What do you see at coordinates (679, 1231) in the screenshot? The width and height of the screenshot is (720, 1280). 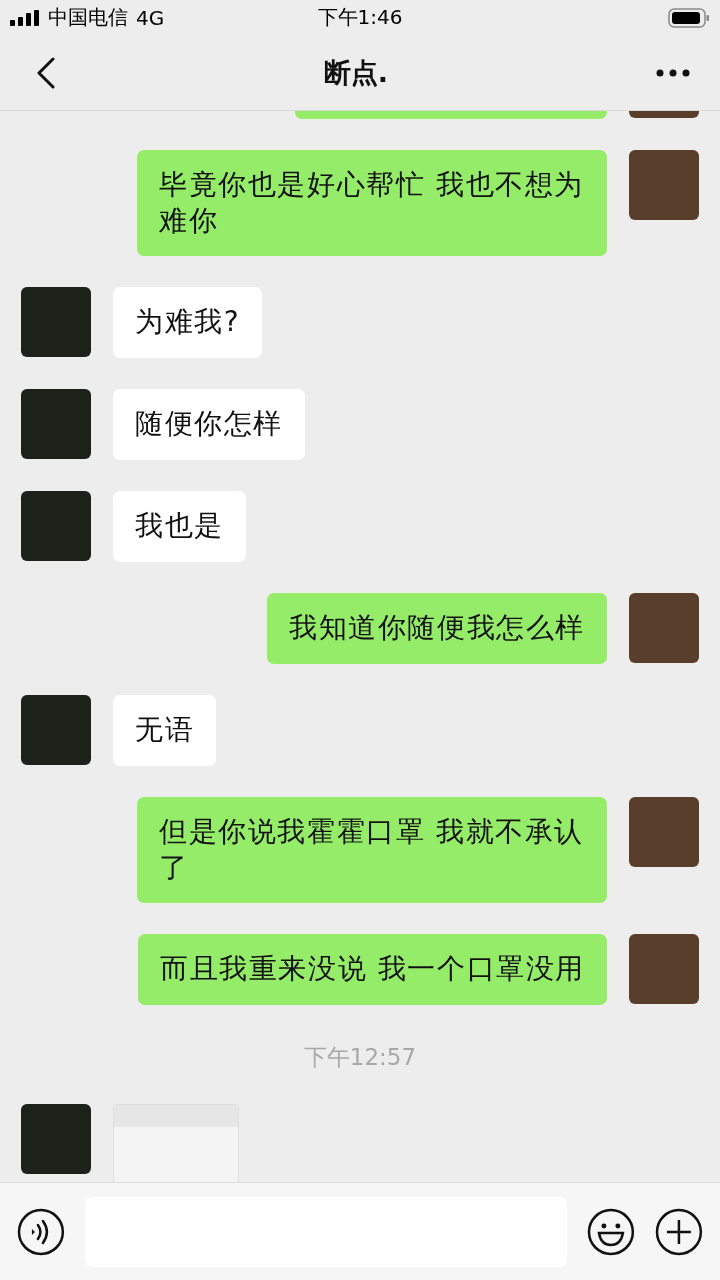 I see `plus-icon` at bounding box center [679, 1231].